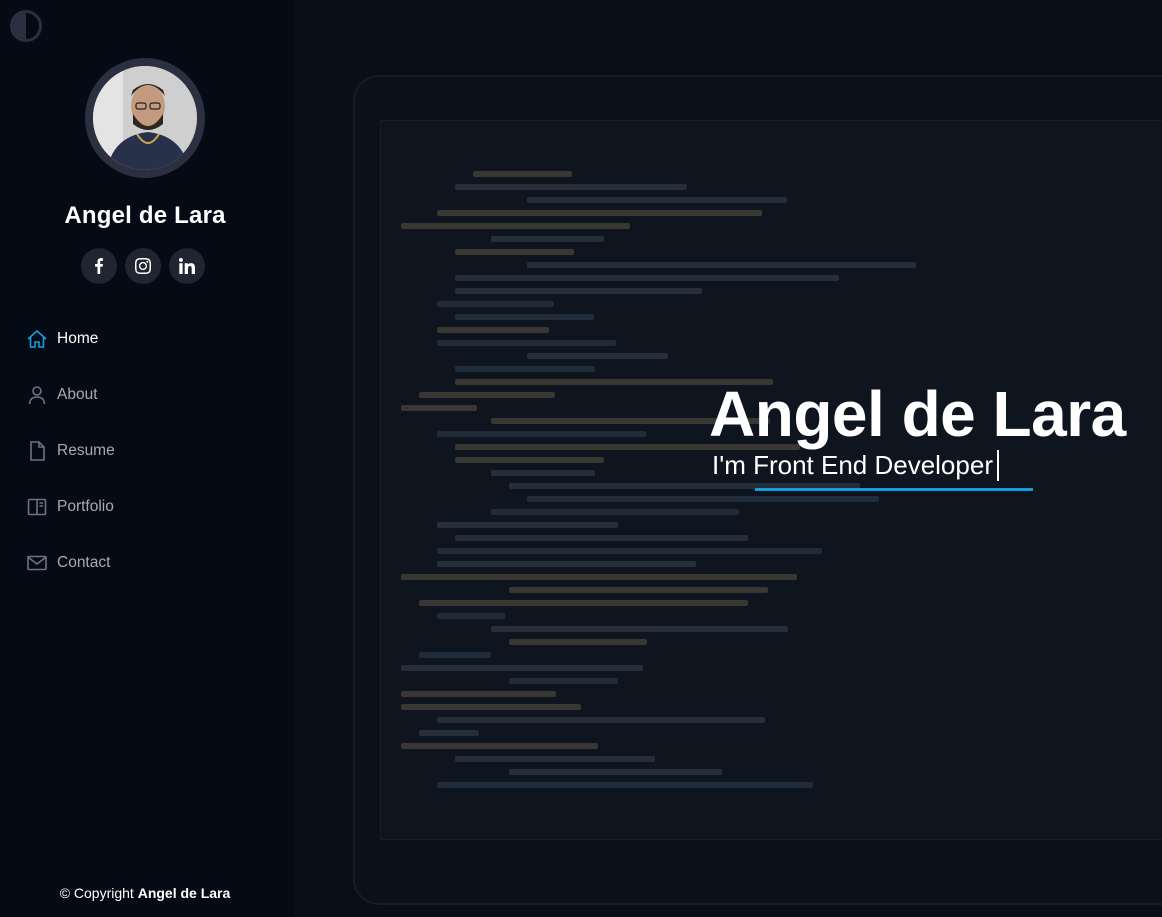 This screenshot has width=1162, height=917. Describe the element at coordinates (151, 563) in the screenshot. I see `nav-item-contact: Contact` at that location.